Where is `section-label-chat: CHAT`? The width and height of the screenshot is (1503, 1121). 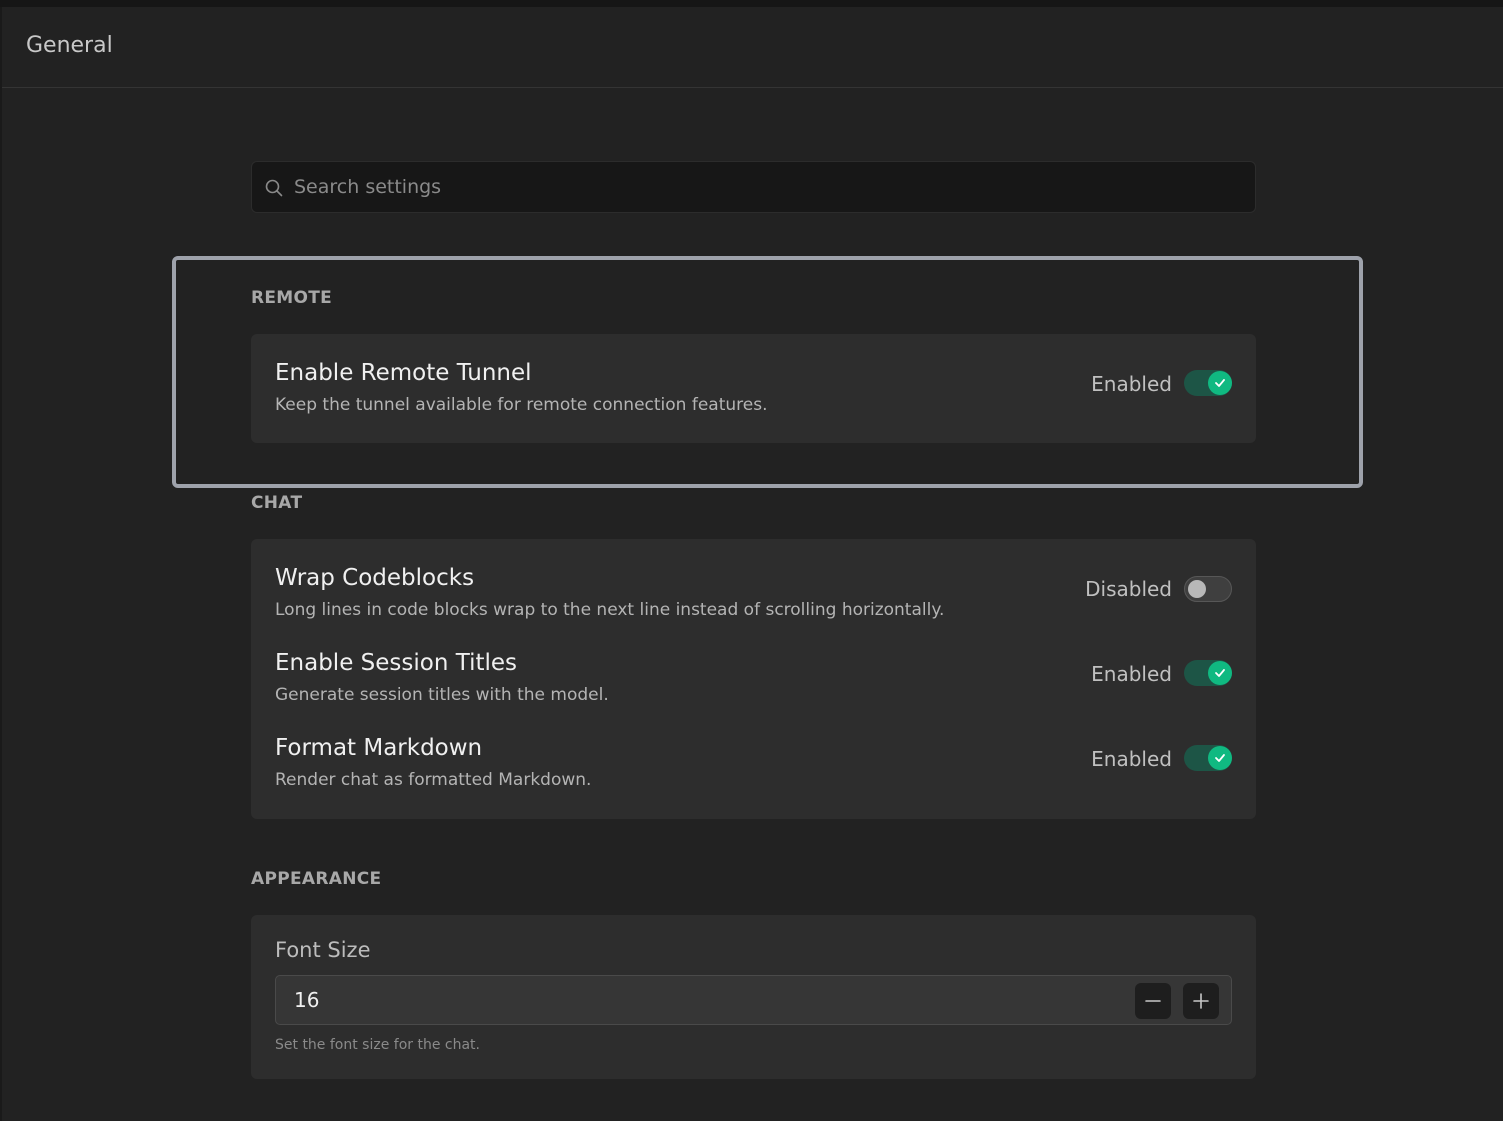 section-label-chat: CHAT is located at coordinates (277, 503).